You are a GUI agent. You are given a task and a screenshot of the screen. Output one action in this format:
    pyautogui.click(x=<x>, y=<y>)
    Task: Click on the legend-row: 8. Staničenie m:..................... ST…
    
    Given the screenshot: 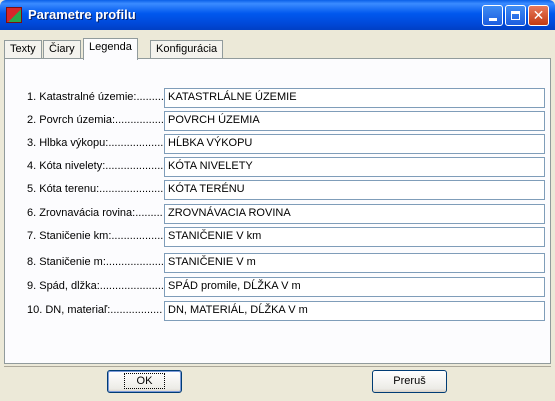 What is the action you would take?
    pyautogui.click(x=287, y=263)
    